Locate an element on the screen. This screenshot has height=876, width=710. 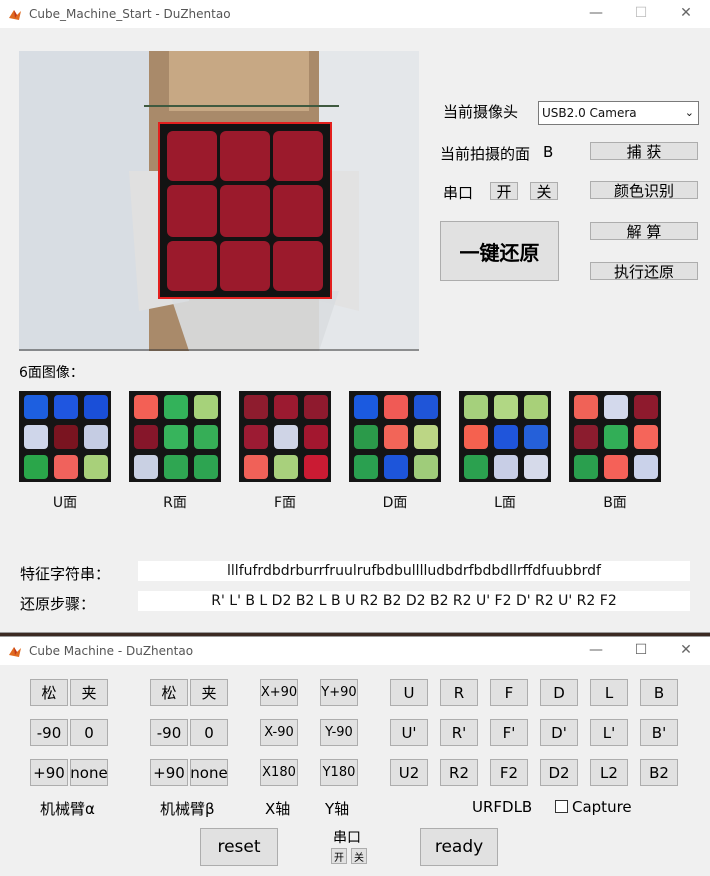
x-plus90-button: X+90 is located at coordinates (279, 692).